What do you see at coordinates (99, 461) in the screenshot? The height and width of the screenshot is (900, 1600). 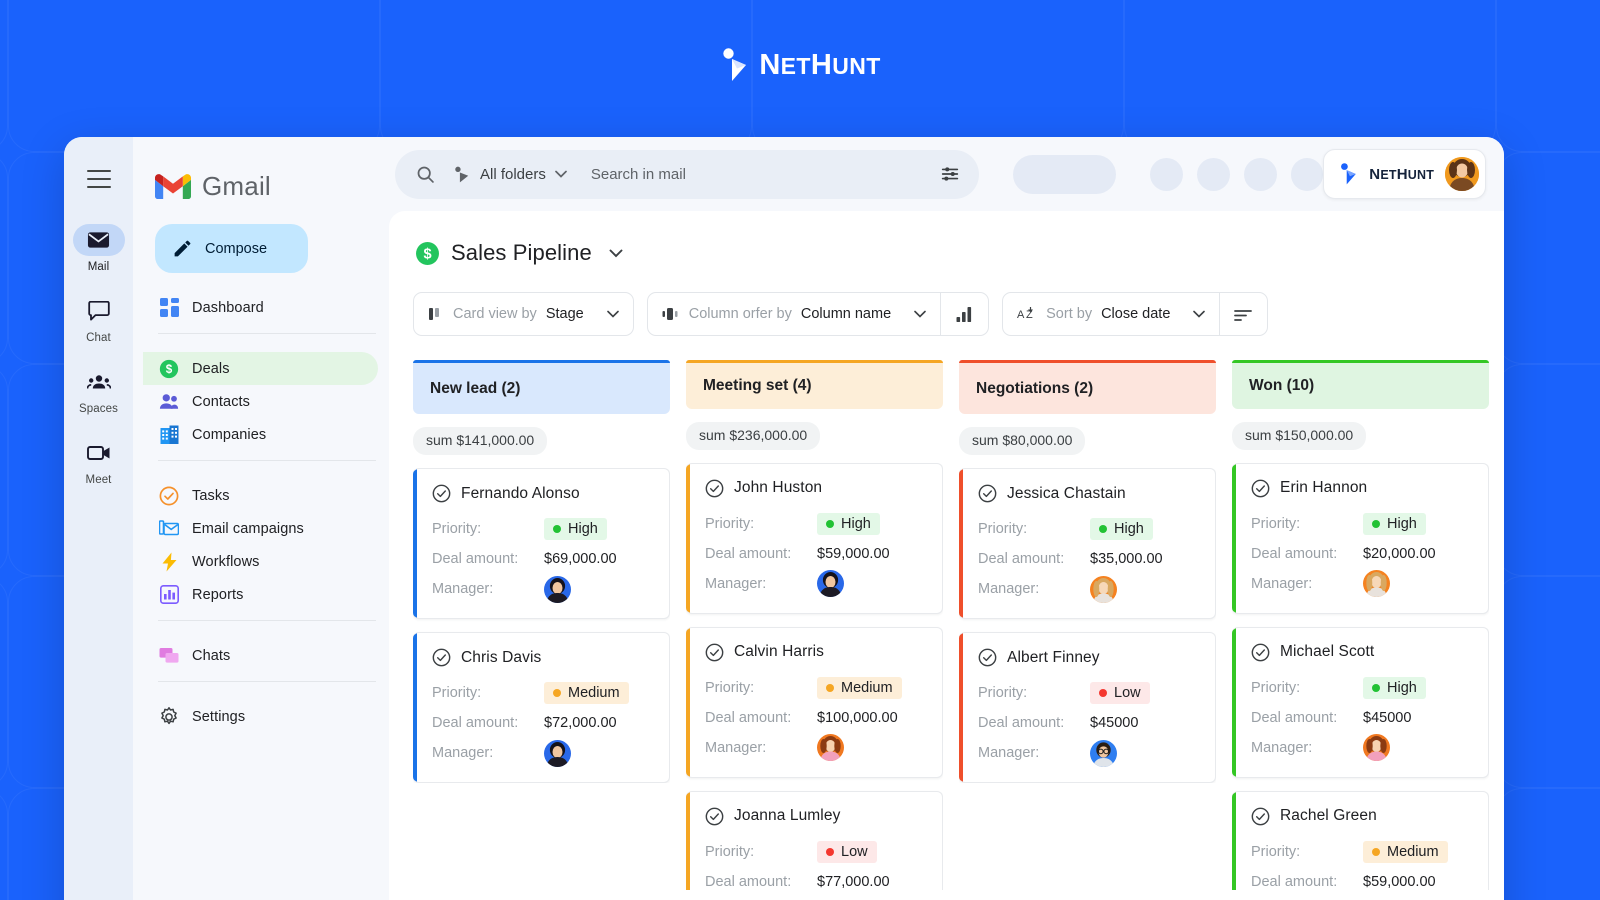 I see `rail-item-meet: Meet` at bounding box center [99, 461].